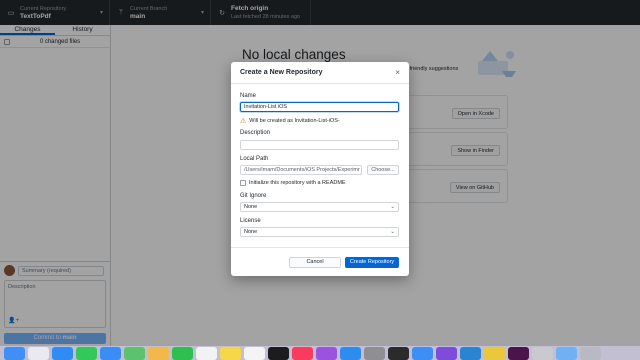 Image resolution: width=640 pixels, height=360 pixels. Describe the element at coordinates (243, 183) in the screenshot. I see `readme-checkbox` at that location.